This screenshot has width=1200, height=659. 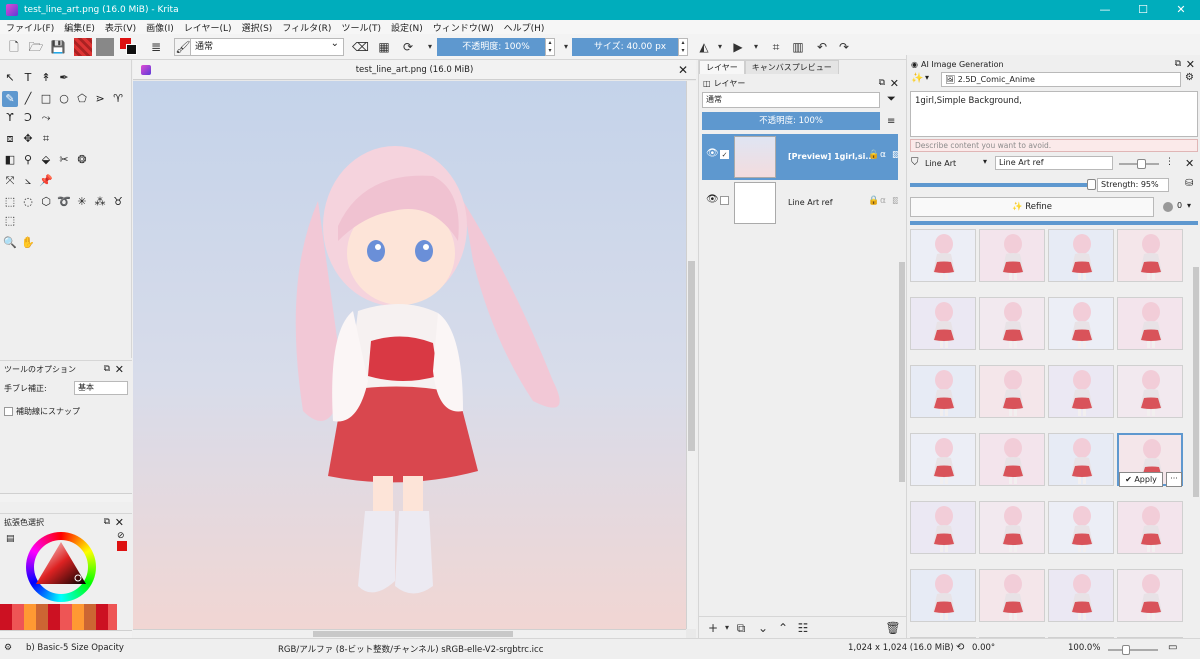 What do you see at coordinates (704, 47) in the screenshot?
I see `mirror-horizontal-icon: ◭` at bounding box center [704, 47].